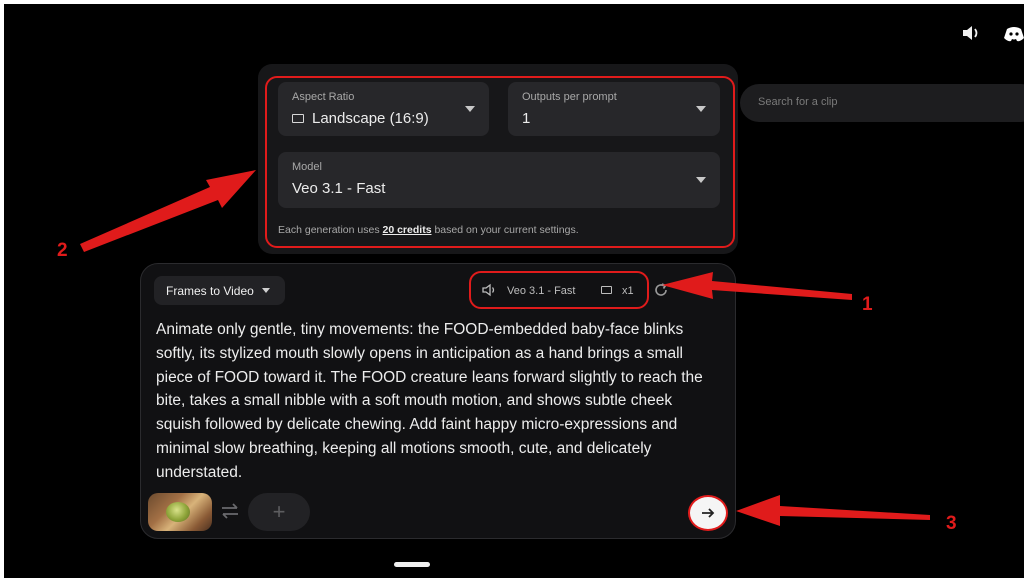 The height and width of the screenshot is (580, 1024). Describe the element at coordinates (951, 523) in the screenshot. I see `annotation-marker-3: 3` at that location.